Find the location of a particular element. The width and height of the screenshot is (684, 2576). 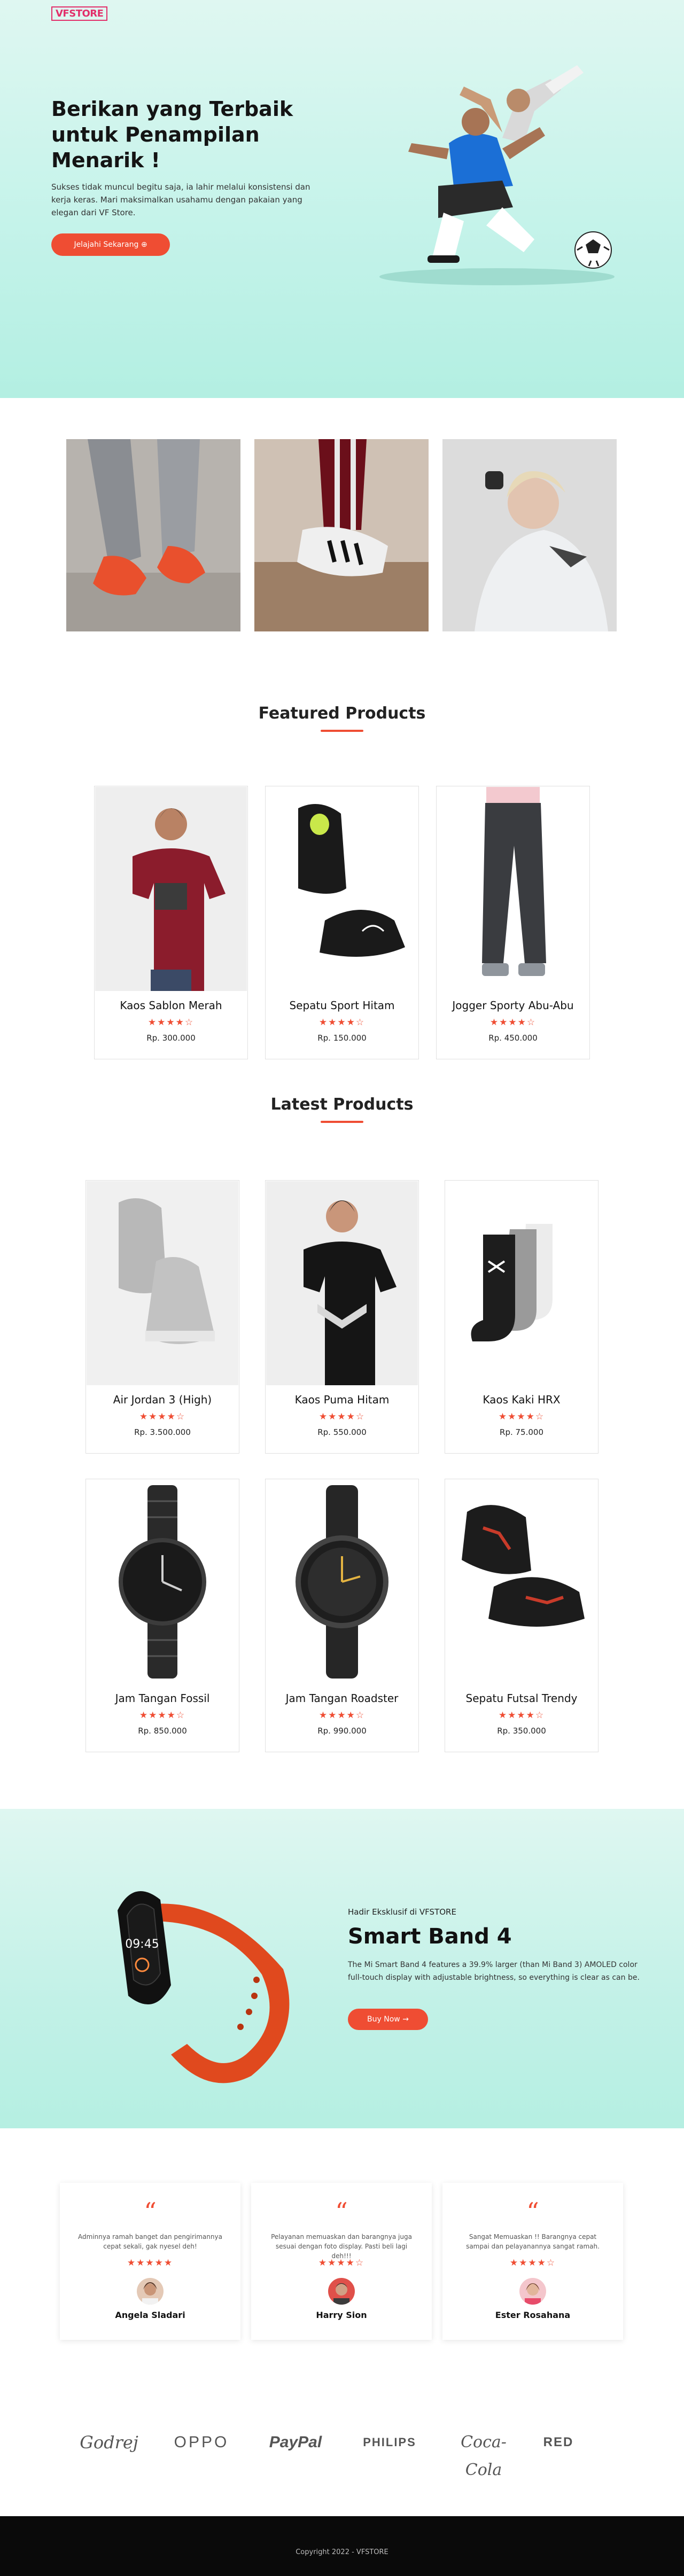

product-image-puma-black-tshirt is located at coordinates (342, 1283).